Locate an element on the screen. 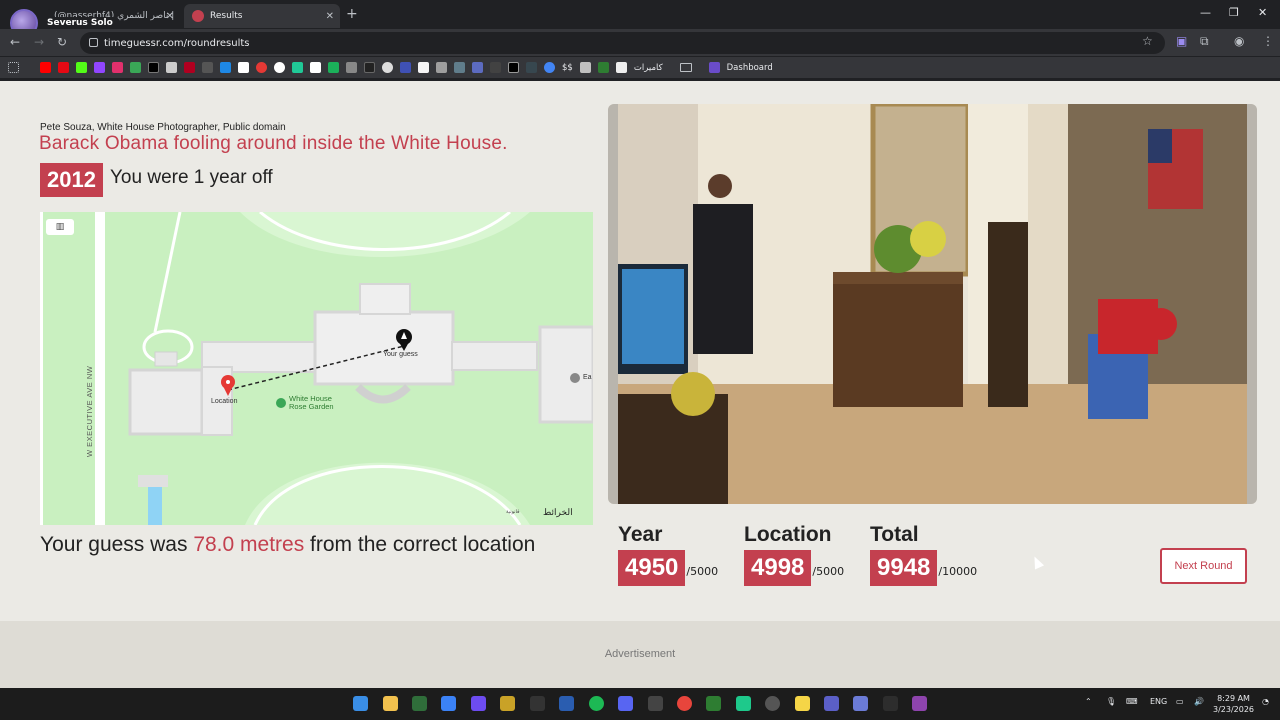 The image size is (1280, 720). bookmarks-bar: $$ كاميرات Dashboard is located at coordinates (640, 68).